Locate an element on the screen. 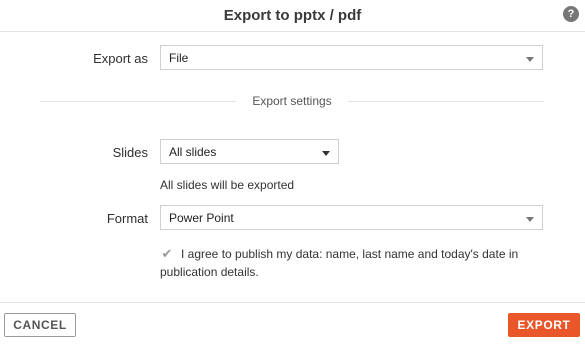  format-select: Power Point is located at coordinates (351, 217).